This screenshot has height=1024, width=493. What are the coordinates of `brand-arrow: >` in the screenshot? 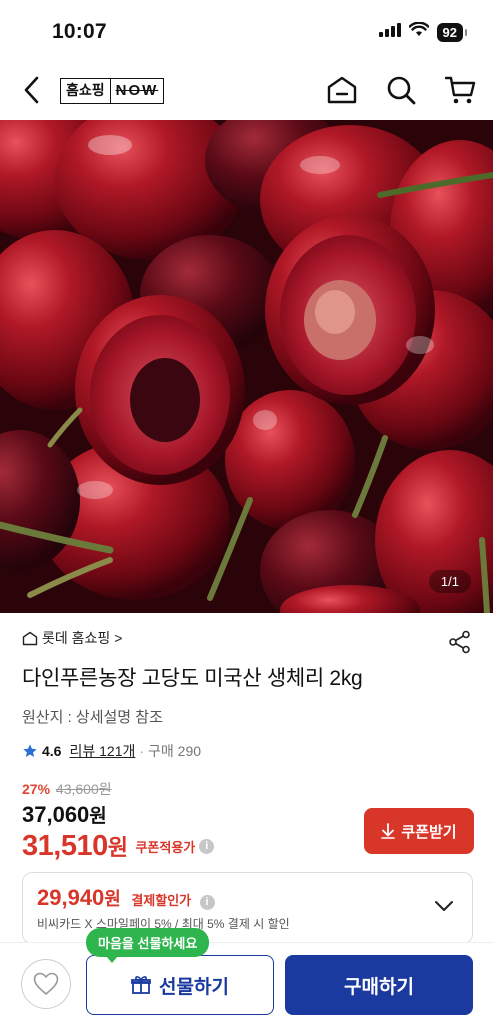 It's located at (118, 638).